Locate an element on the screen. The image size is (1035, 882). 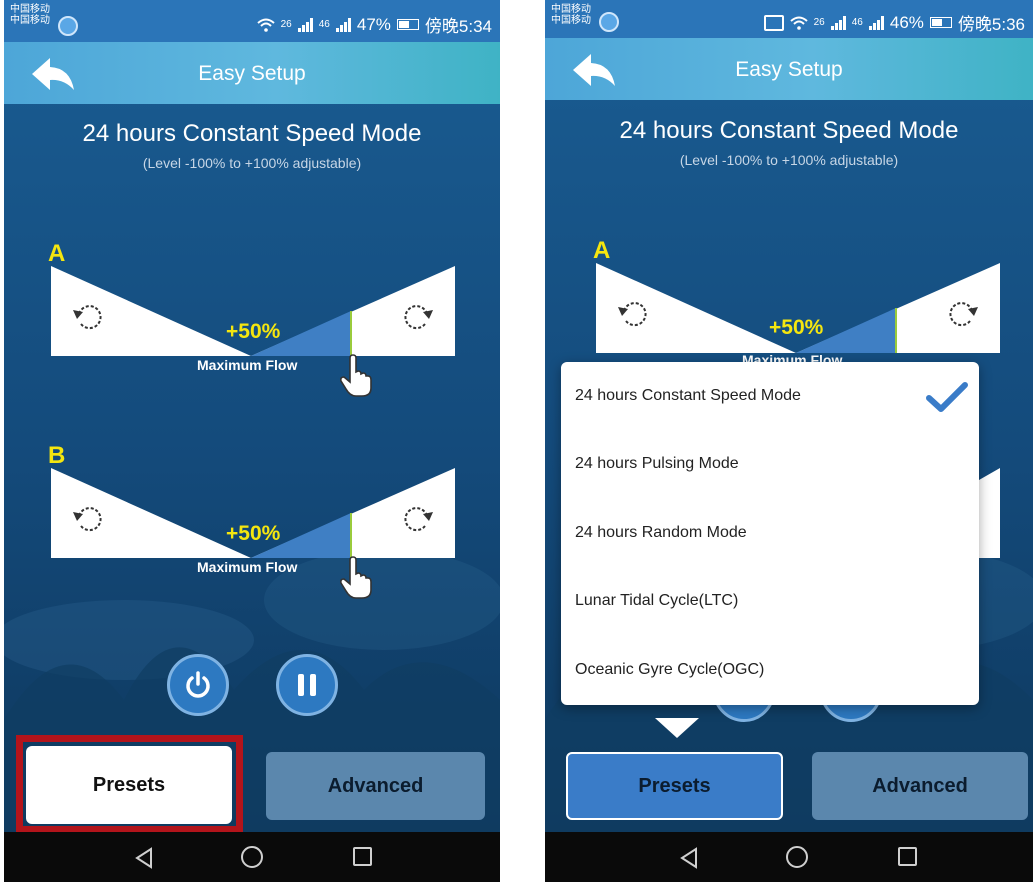
pause-button is located at coordinates (307, 685).